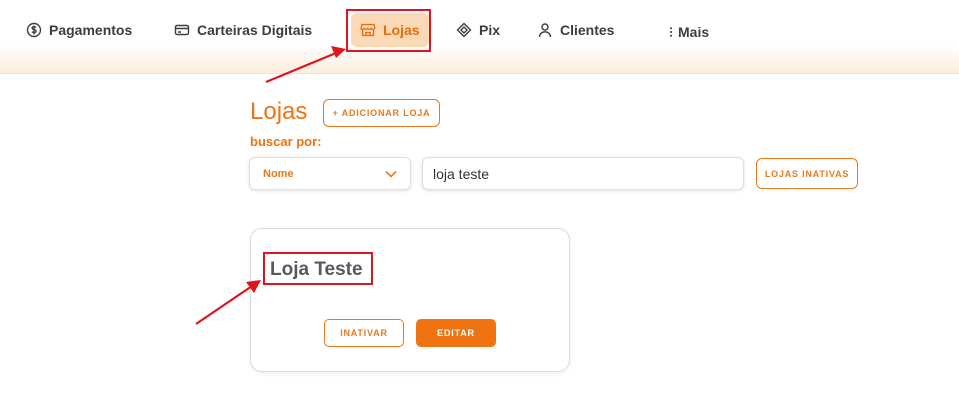 The width and height of the screenshot is (959, 403). I want to click on page-title: Lojas, so click(279, 111).